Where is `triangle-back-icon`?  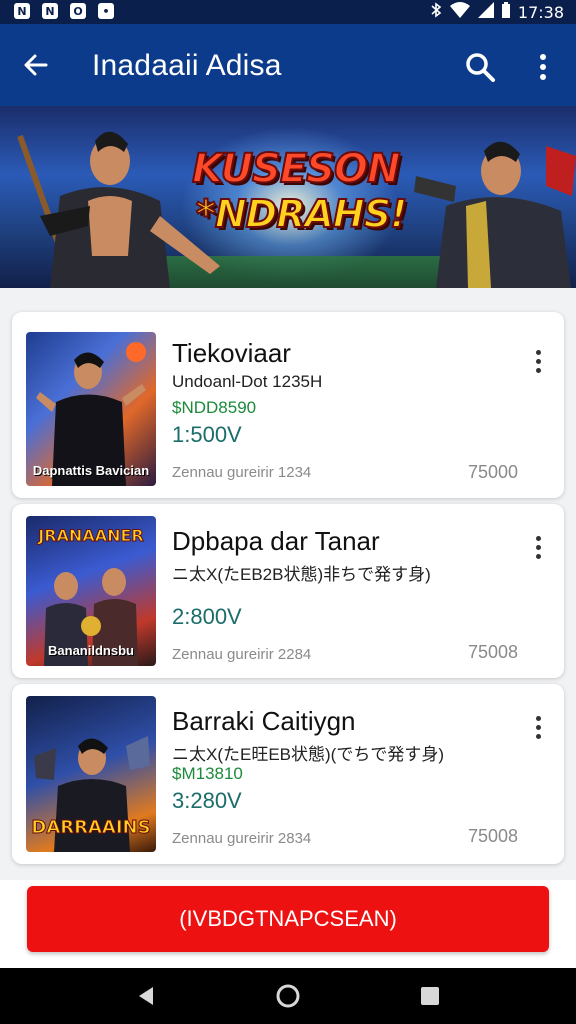 triangle-back-icon is located at coordinates (146, 996).